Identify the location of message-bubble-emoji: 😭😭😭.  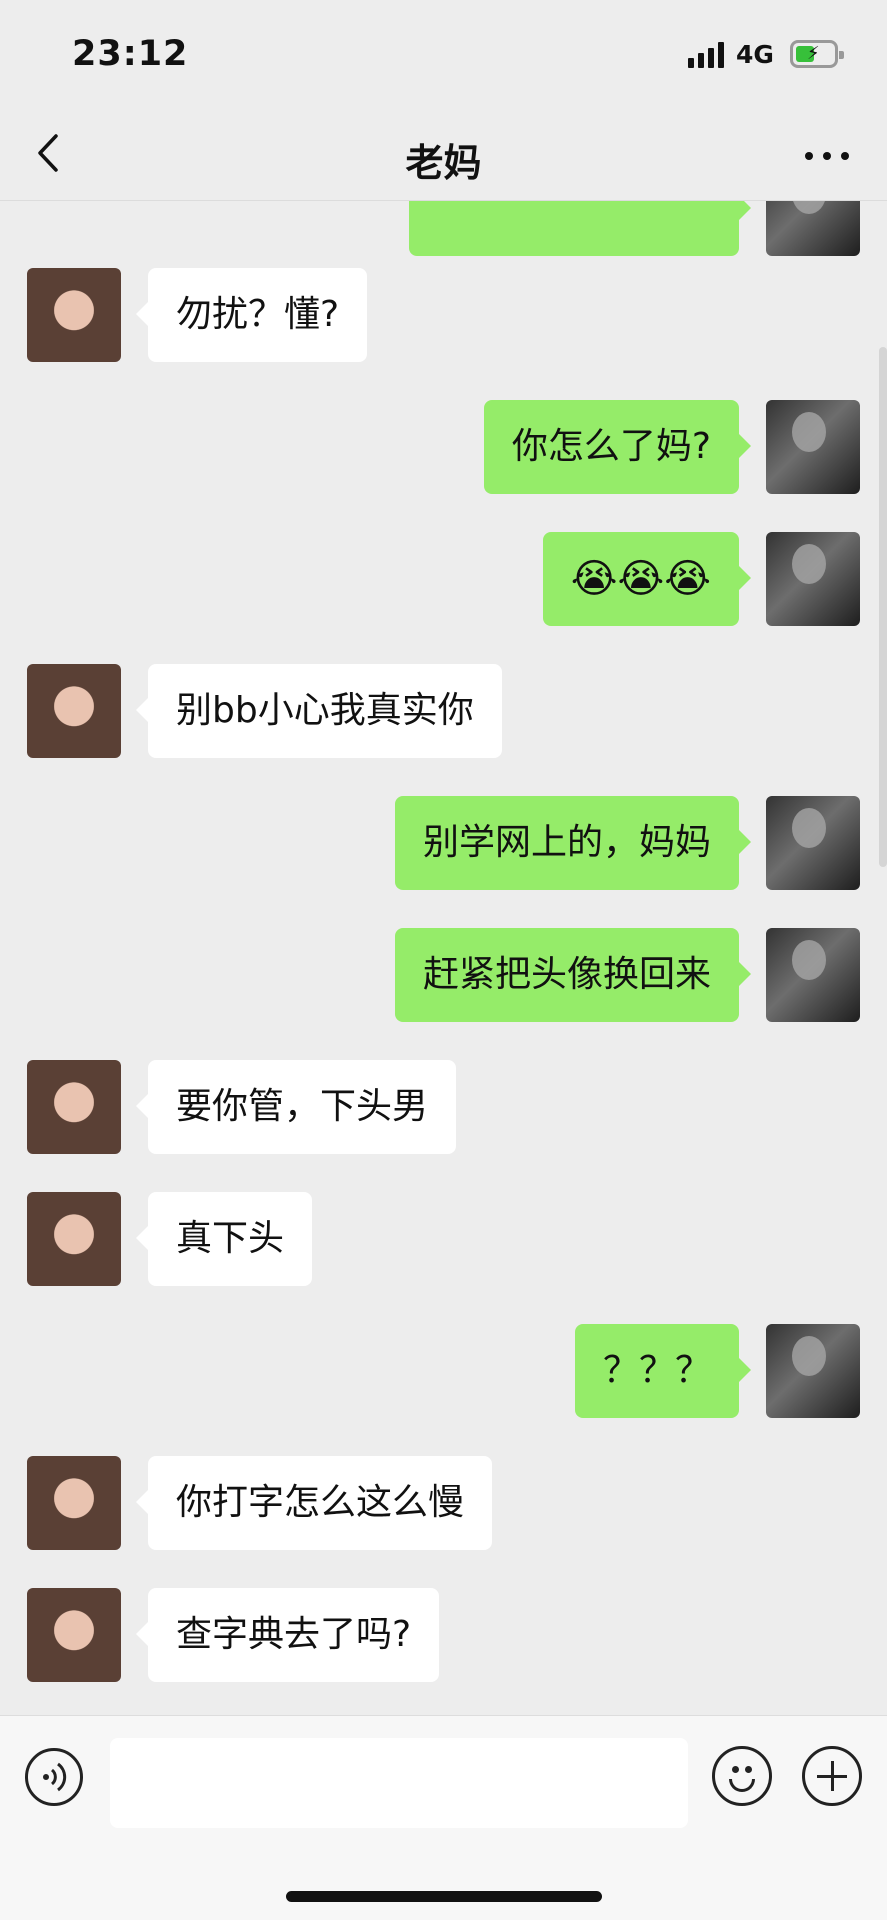
(647, 579).